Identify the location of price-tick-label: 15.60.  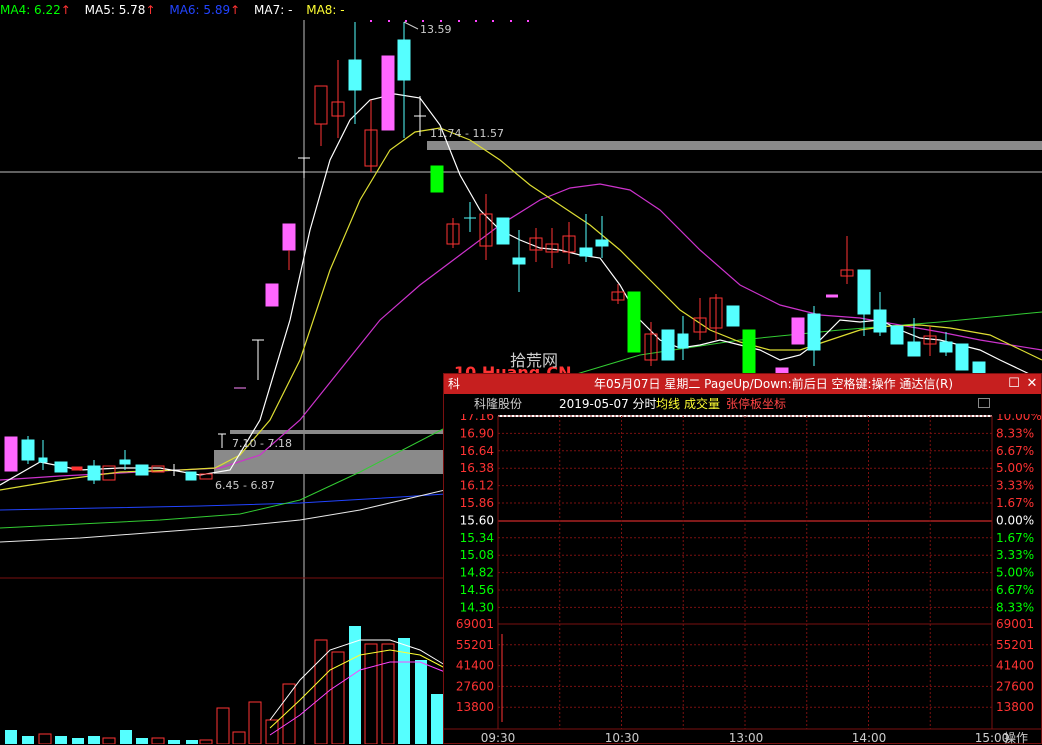
(477, 520).